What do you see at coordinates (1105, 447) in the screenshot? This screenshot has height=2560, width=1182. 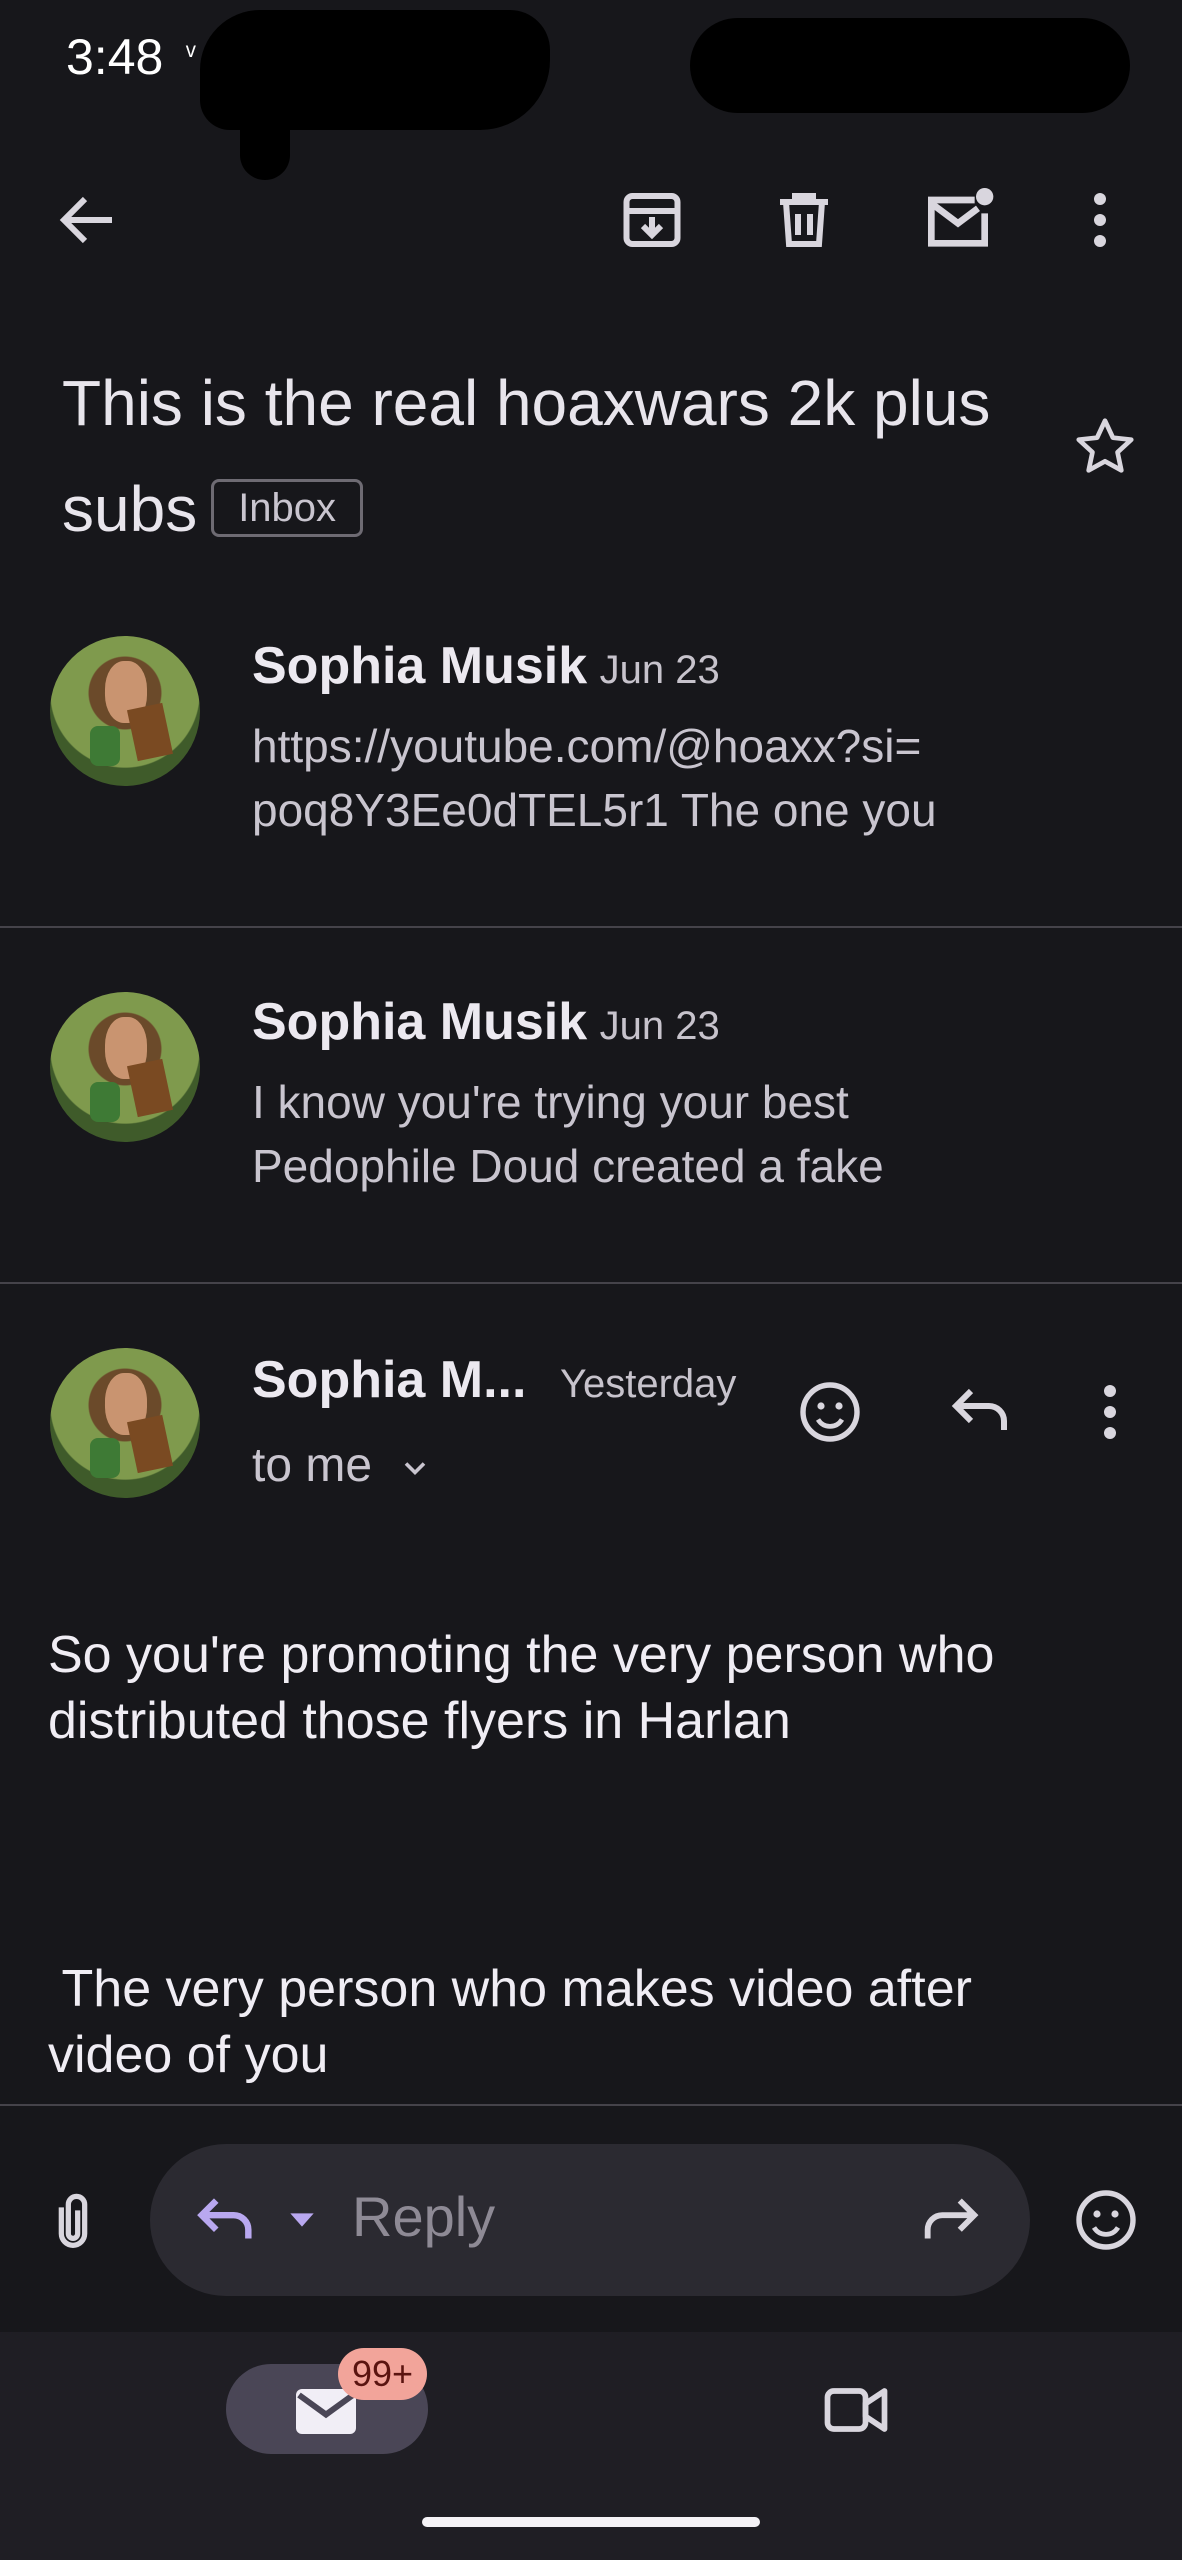 I see `star-icon` at bounding box center [1105, 447].